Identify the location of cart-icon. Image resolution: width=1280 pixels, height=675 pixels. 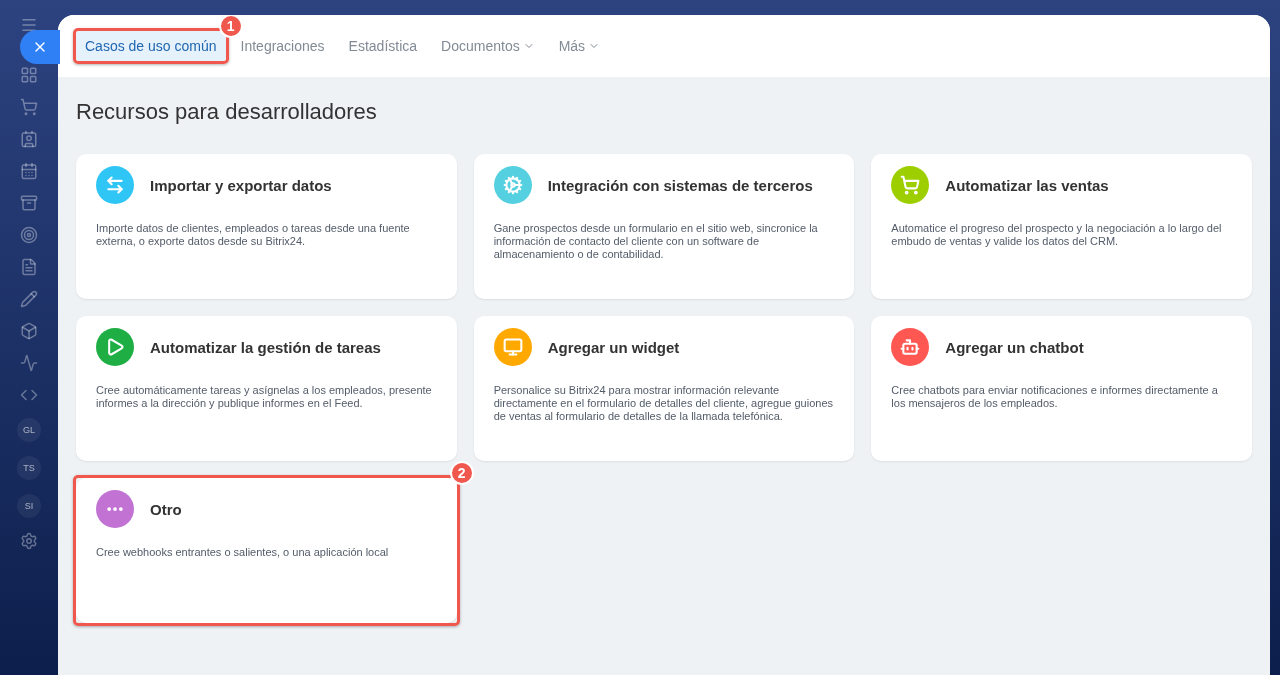
(29, 107).